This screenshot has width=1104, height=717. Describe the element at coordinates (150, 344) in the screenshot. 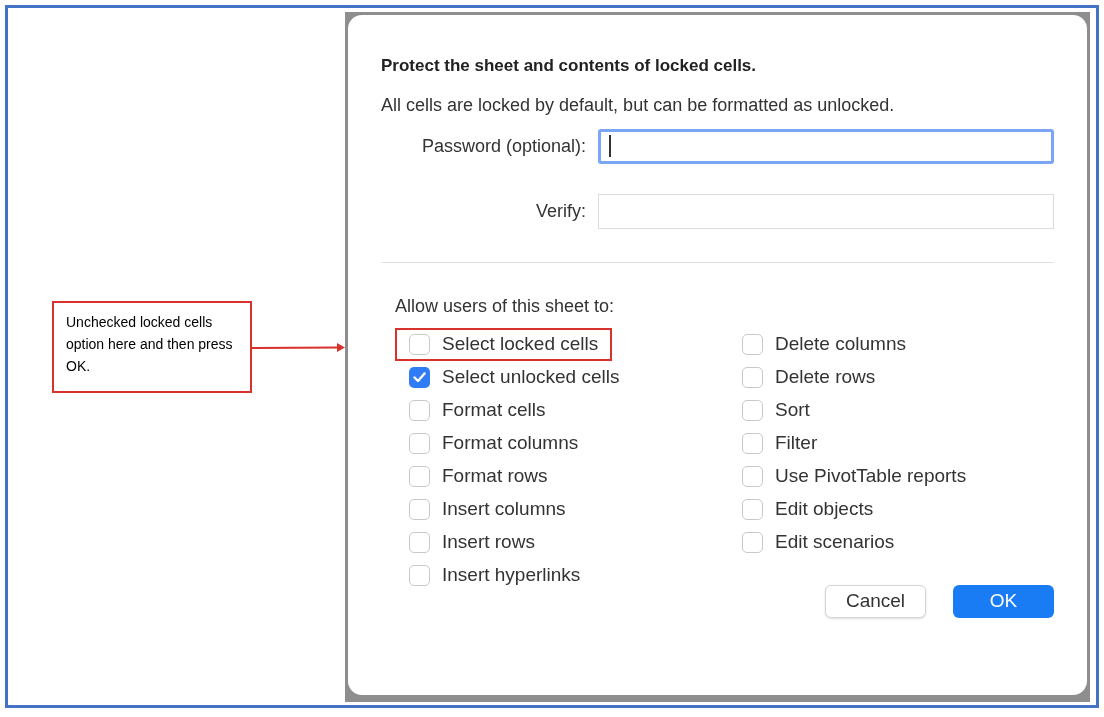

I see `callout-text: Unchecked locked cells option here and then press OK.` at that location.